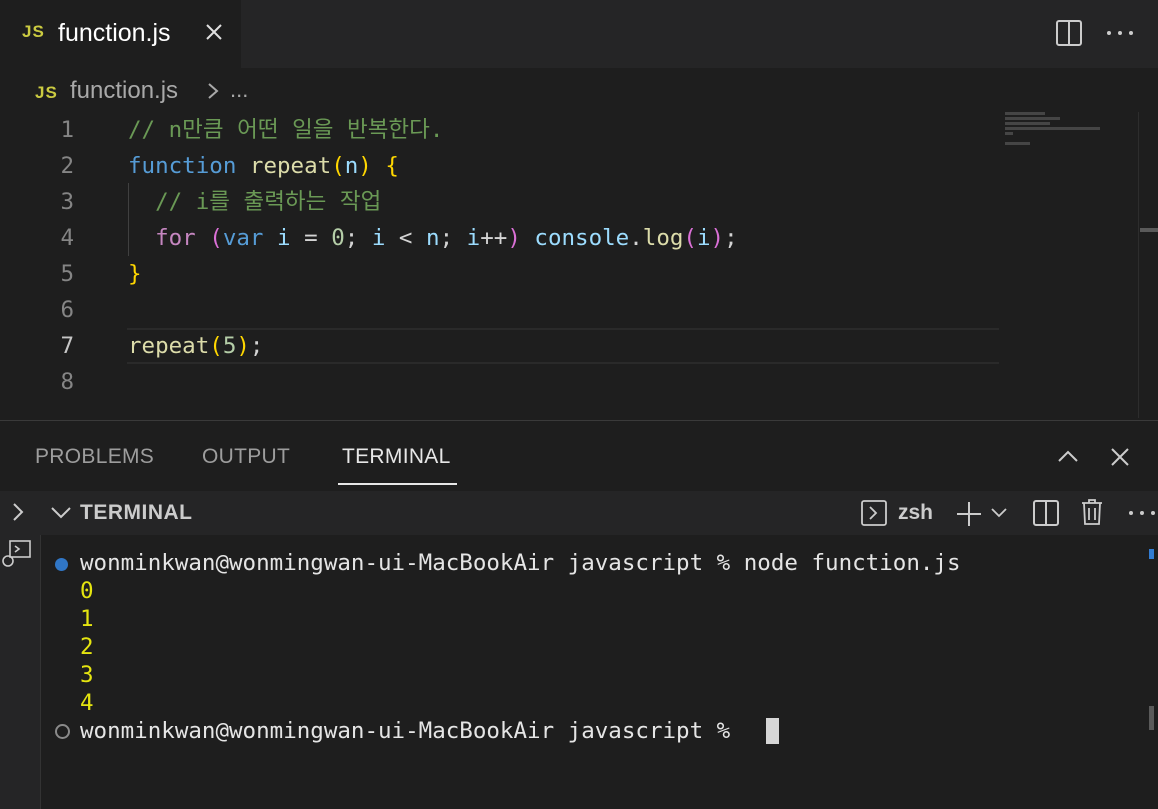 This screenshot has height=809, width=1158. I want to click on code-token: // n만큼 어떤 일을 반복한다., so click(286, 130).